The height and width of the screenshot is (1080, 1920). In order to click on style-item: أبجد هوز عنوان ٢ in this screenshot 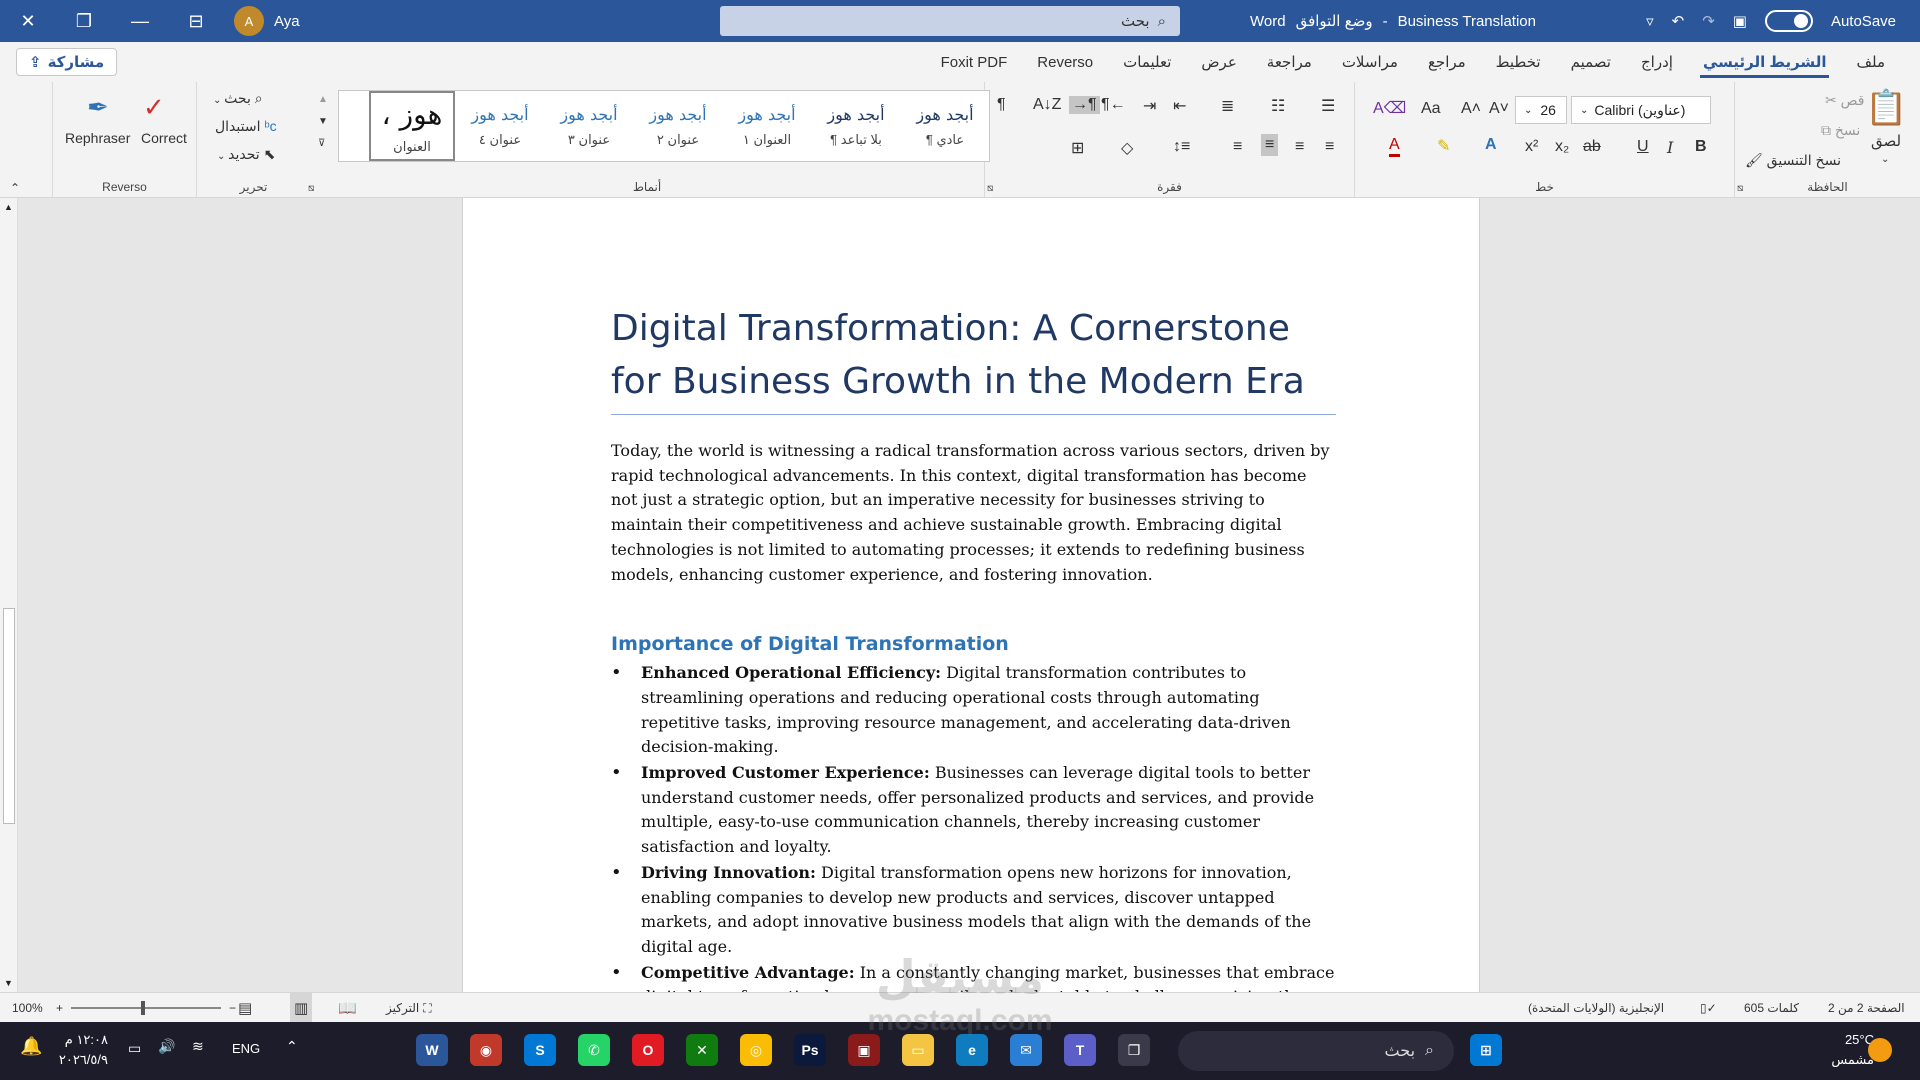, I will do `click(677, 126)`.